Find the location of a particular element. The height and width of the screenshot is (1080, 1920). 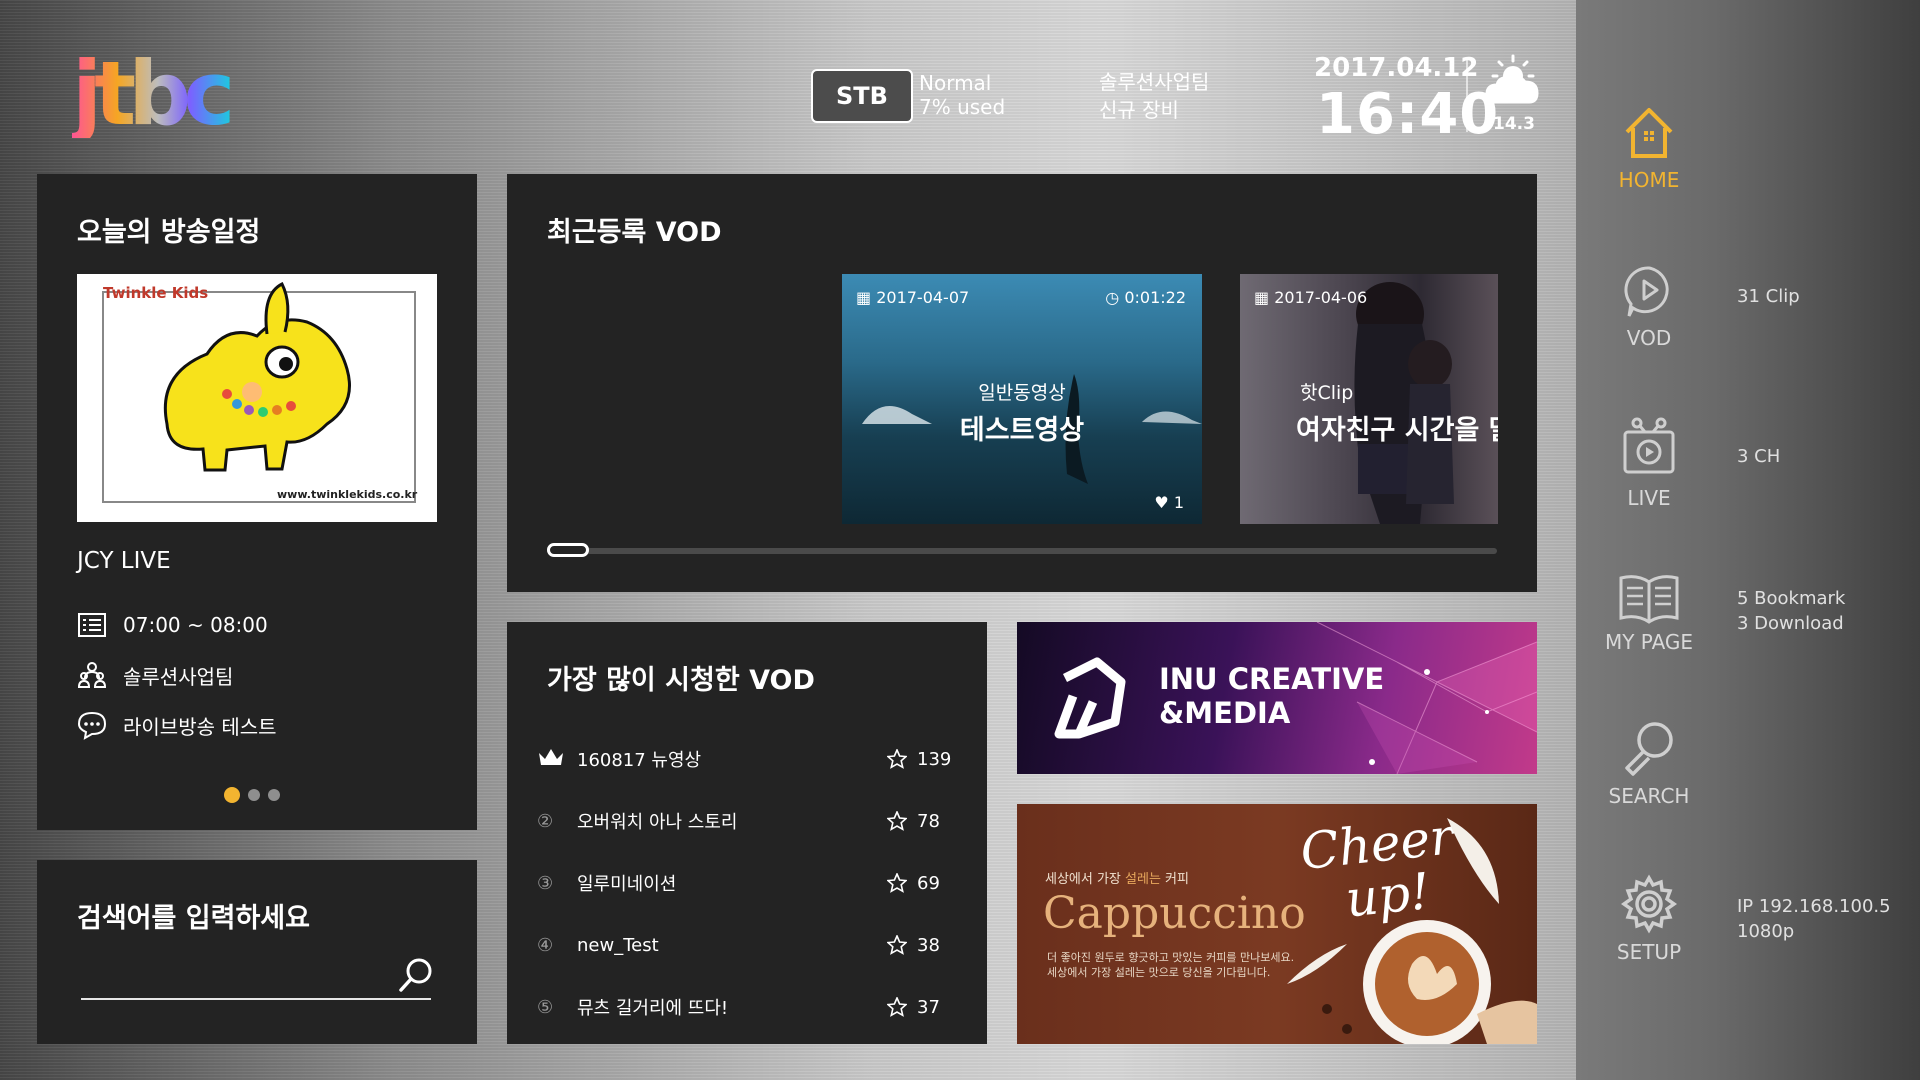

team-info: 솔루션사업팀 신규 장비 is located at coordinates (1154, 96).